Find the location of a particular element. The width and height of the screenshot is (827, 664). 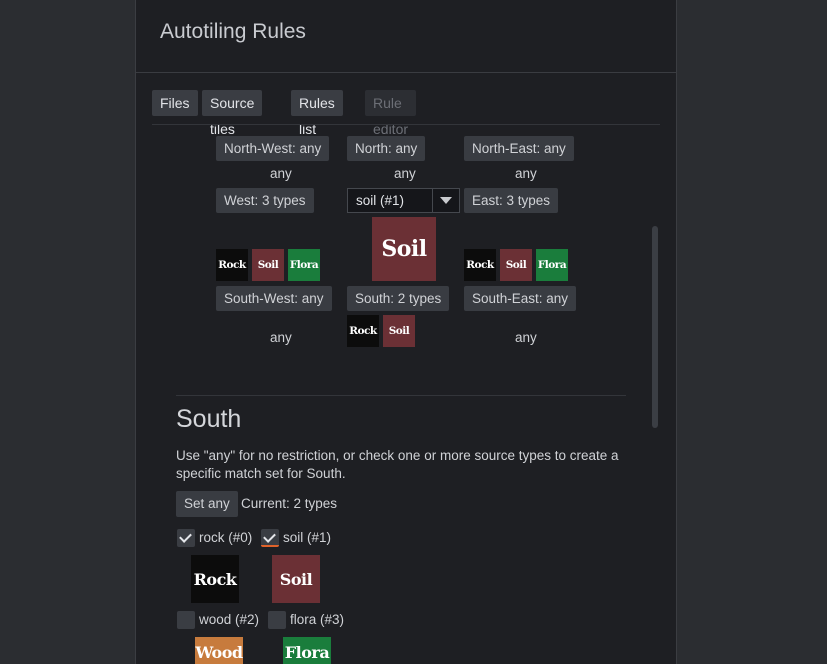

center-tile-preview: Soil is located at coordinates (404, 249).